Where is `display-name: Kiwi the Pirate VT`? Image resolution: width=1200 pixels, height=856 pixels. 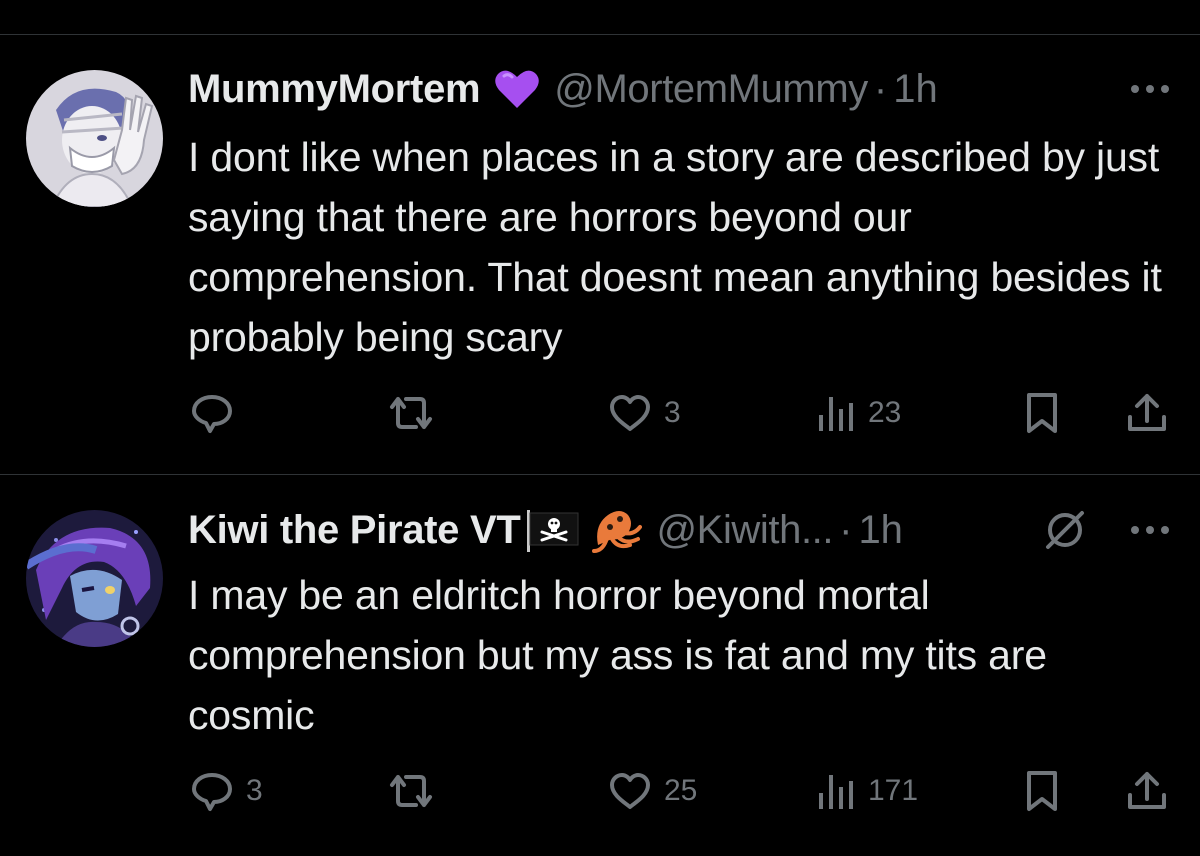
display-name: Kiwi the Pirate VT is located at coordinates (354, 530).